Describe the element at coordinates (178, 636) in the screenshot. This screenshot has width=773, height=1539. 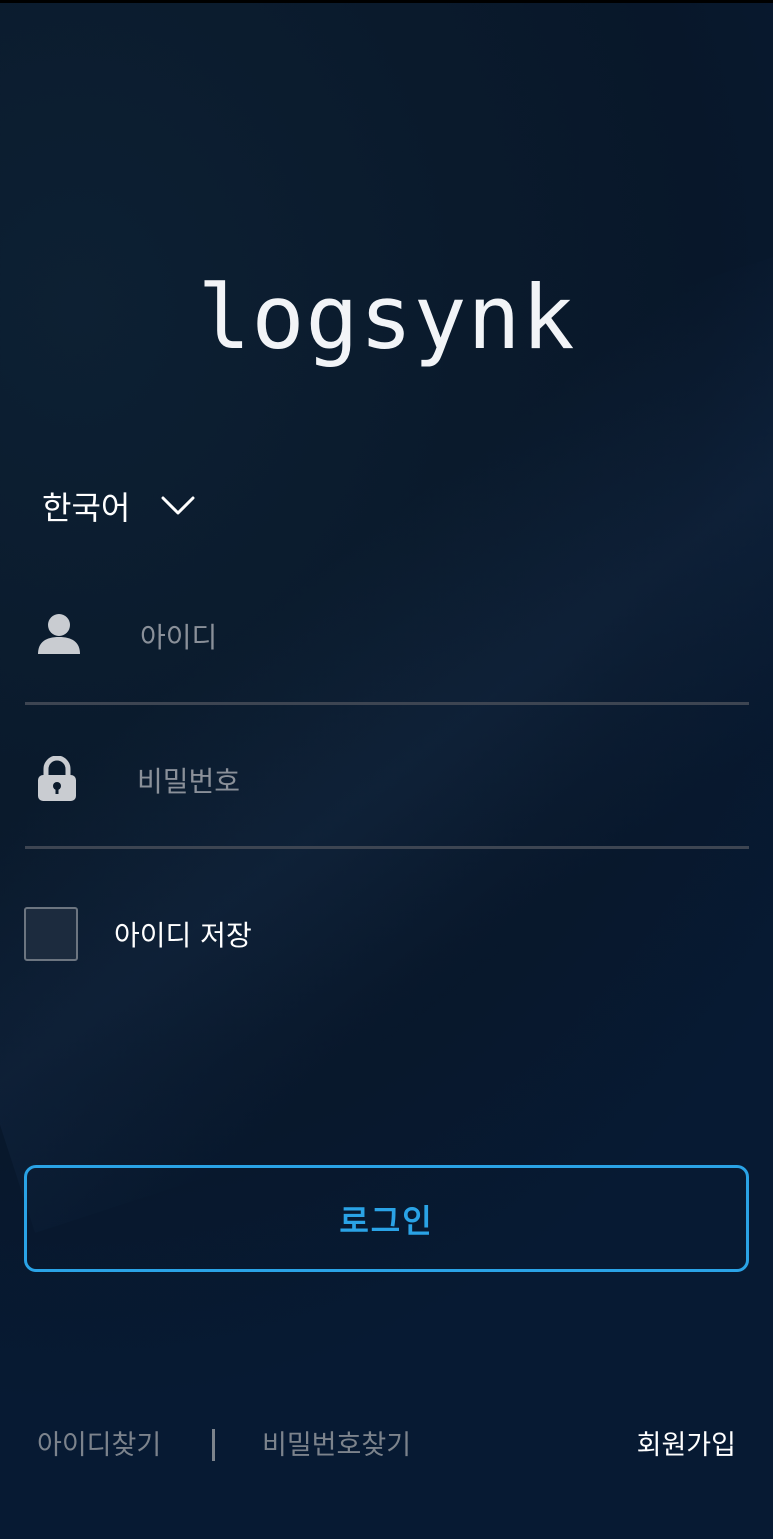
I see `username-input: 아이디` at that location.